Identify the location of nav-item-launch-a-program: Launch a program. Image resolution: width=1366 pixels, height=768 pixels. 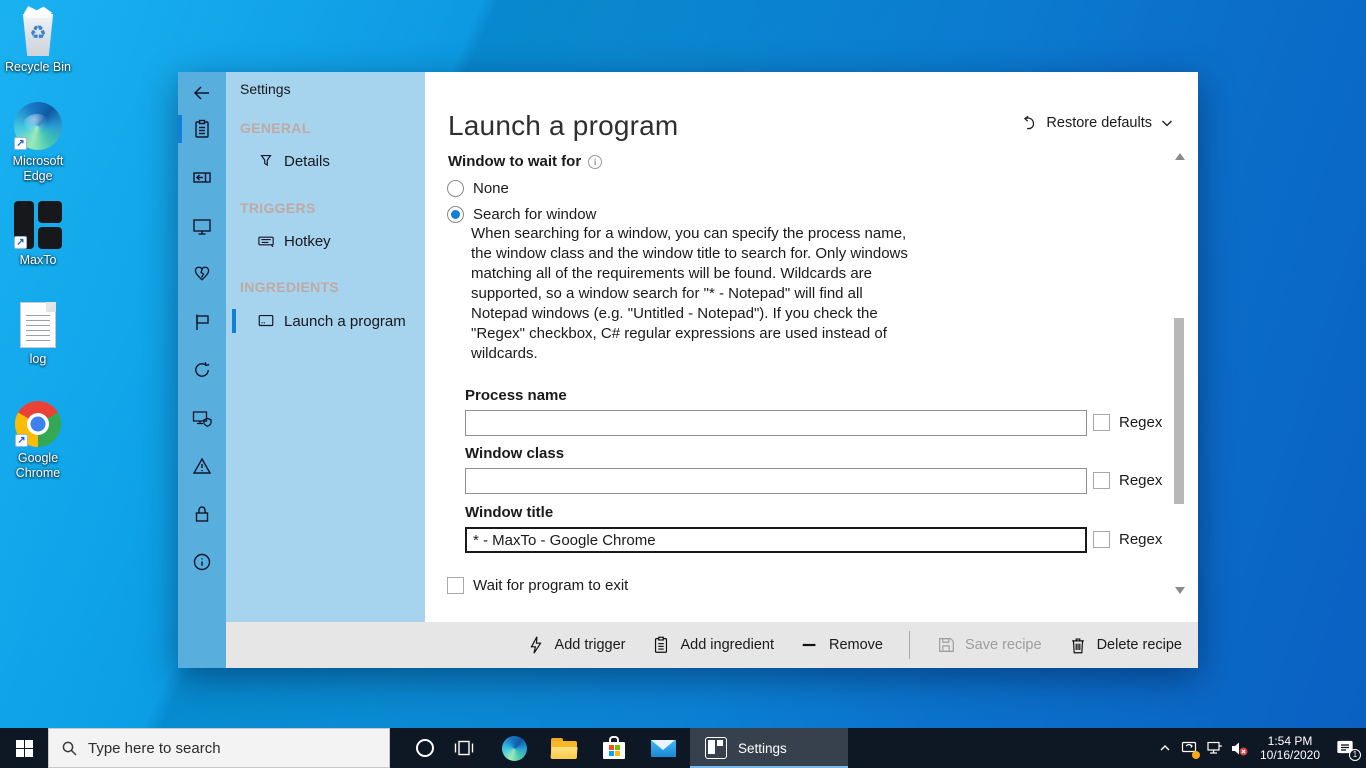
(325, 321).